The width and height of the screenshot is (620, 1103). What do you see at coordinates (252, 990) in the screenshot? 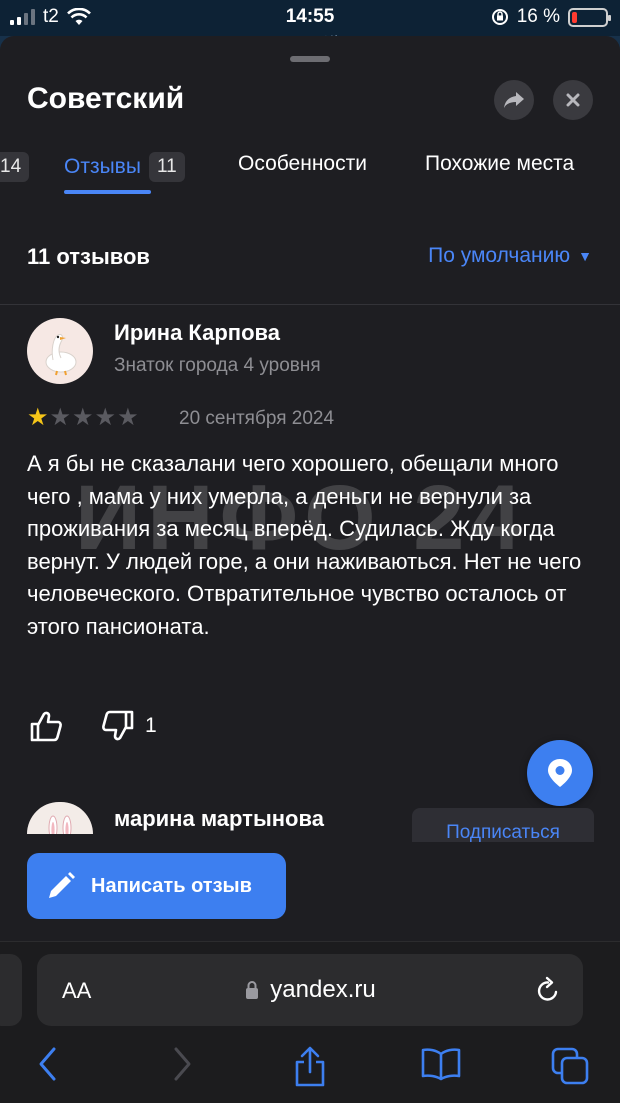
I see `lock-icon` at bounding box center [252, 990].